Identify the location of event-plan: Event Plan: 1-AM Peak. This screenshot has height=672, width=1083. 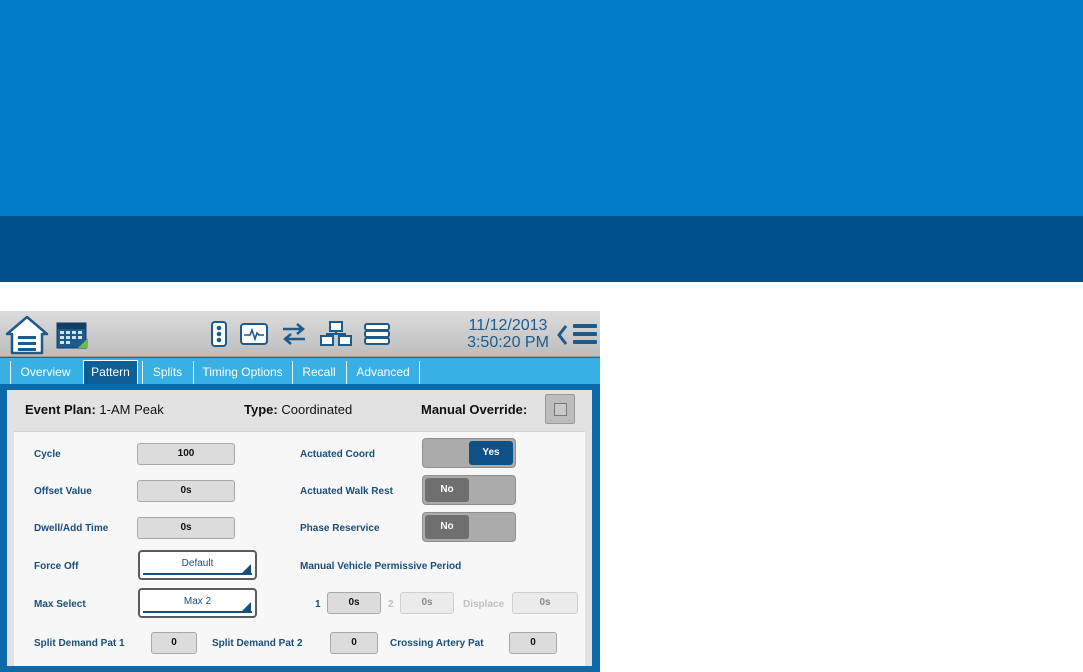
(94, 409).